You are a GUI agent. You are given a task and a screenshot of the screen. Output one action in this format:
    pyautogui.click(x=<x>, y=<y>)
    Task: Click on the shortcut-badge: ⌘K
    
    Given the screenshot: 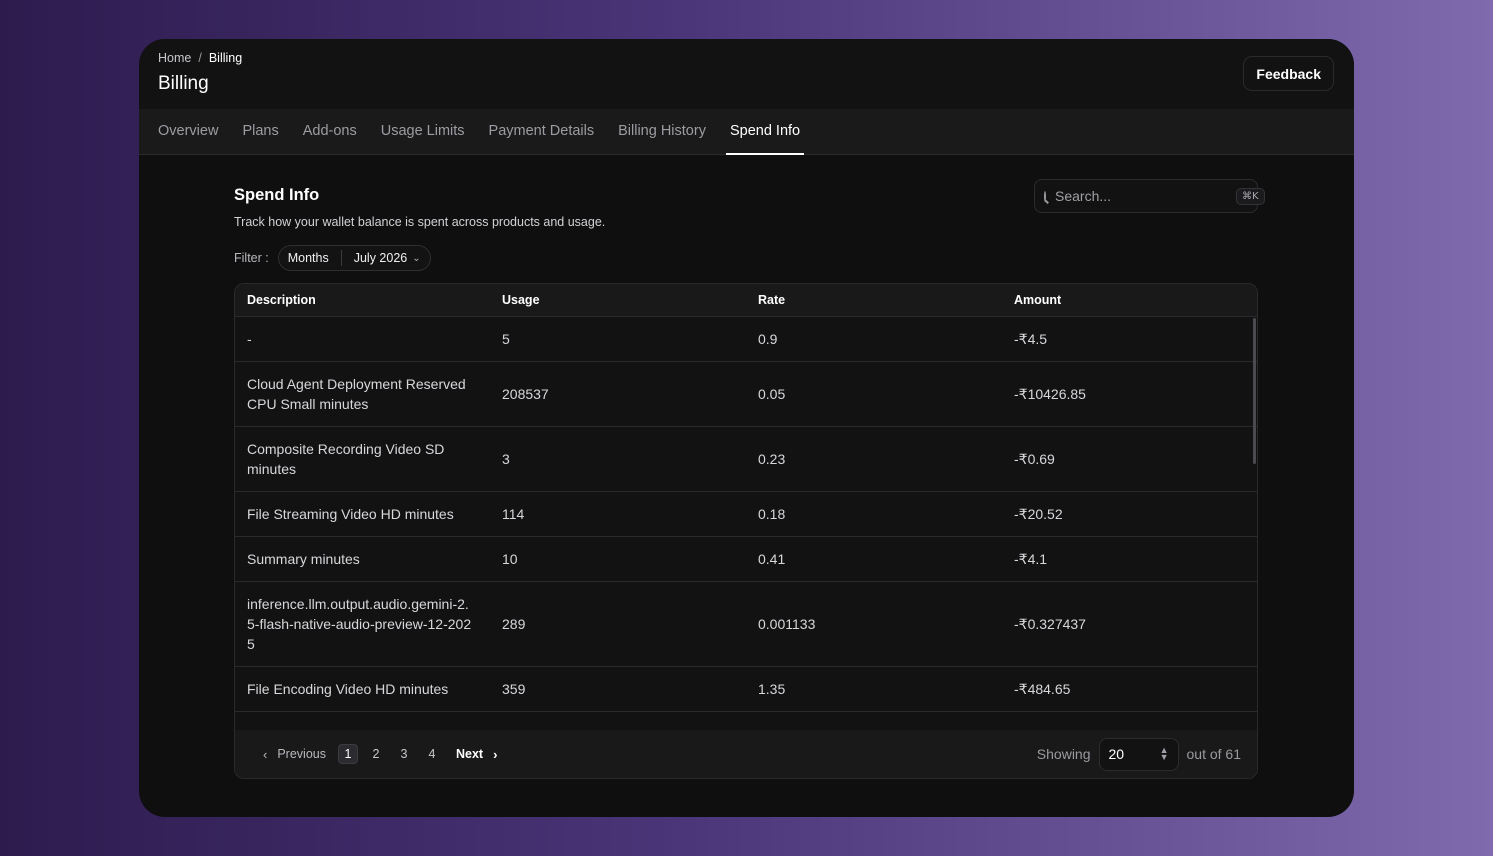 What is the action you would take?
    pyautogui.click(x=1250, y=196)
    